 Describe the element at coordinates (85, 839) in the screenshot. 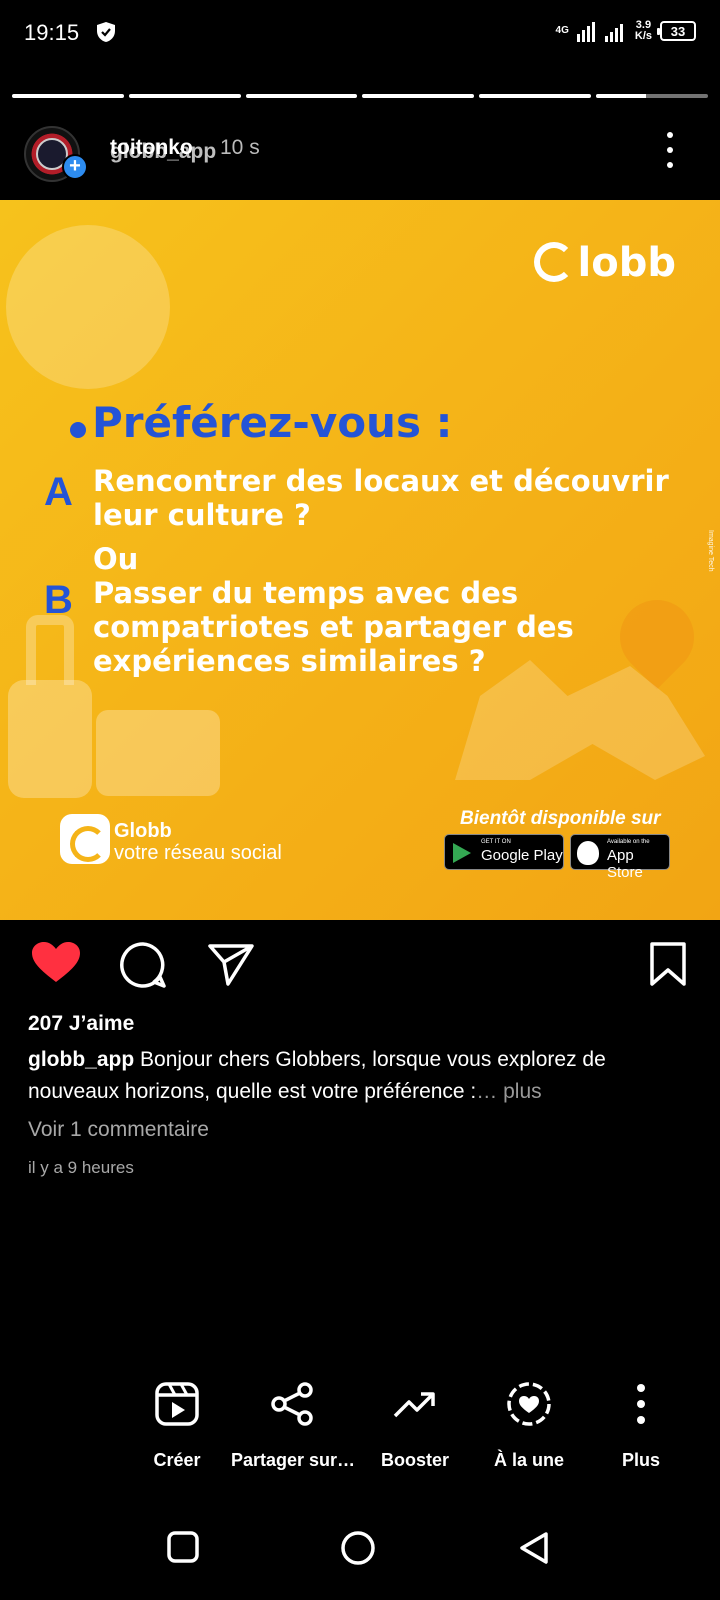

I see `globb-app-icon` at that location.